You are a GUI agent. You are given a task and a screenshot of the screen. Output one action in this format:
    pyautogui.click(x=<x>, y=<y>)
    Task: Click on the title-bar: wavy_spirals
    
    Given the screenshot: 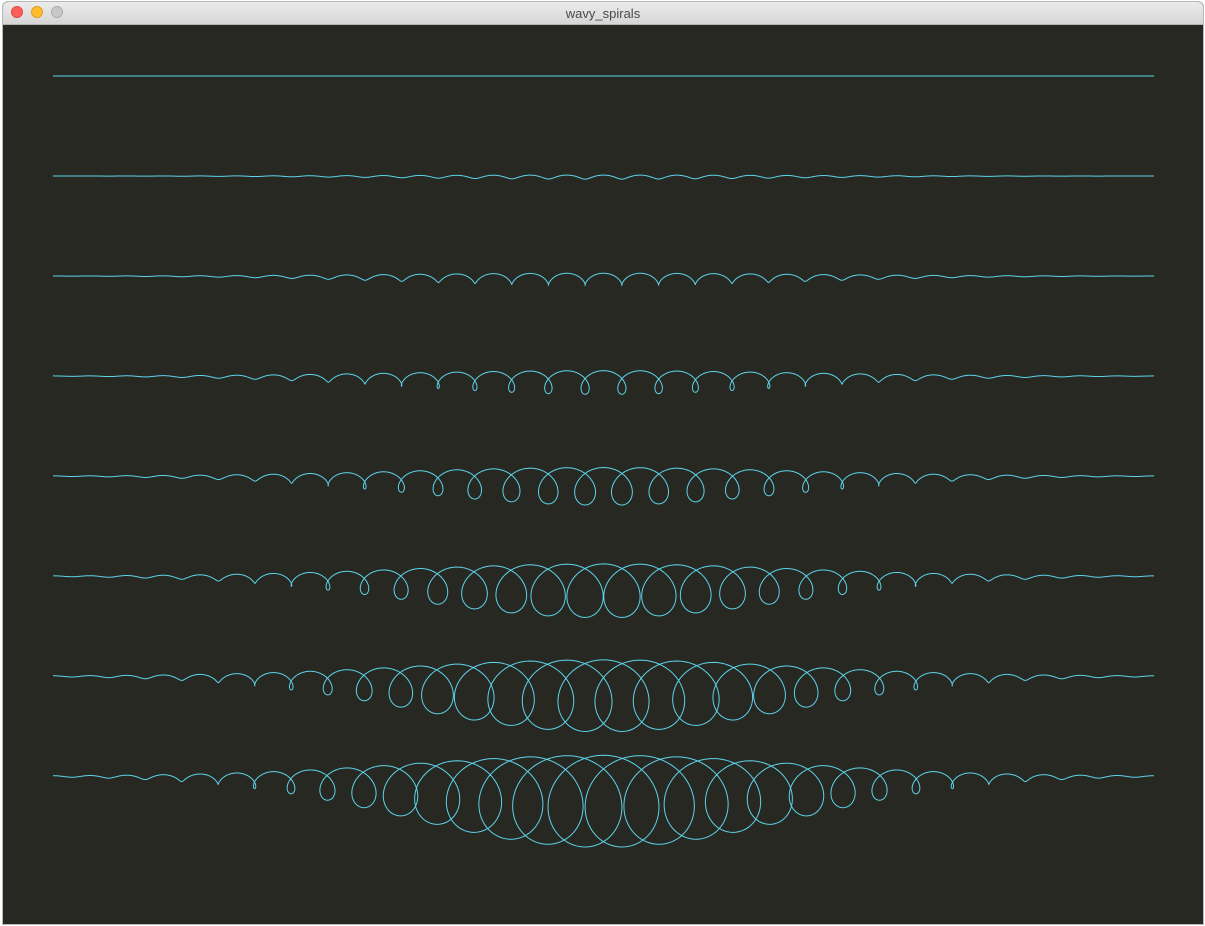 What is the action you would take?
    pyautogui.click(x=603, y=13)
    